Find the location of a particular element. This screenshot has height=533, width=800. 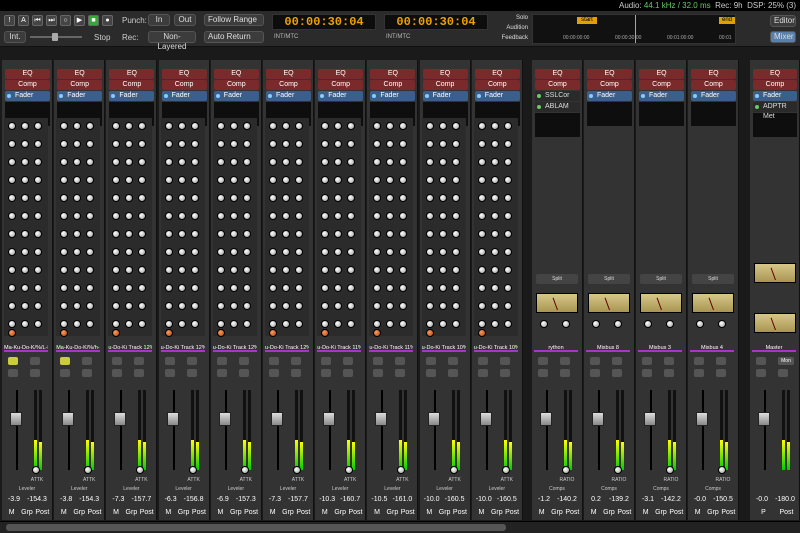

horizontal-scrollbar is located at coordinates (400, 527).